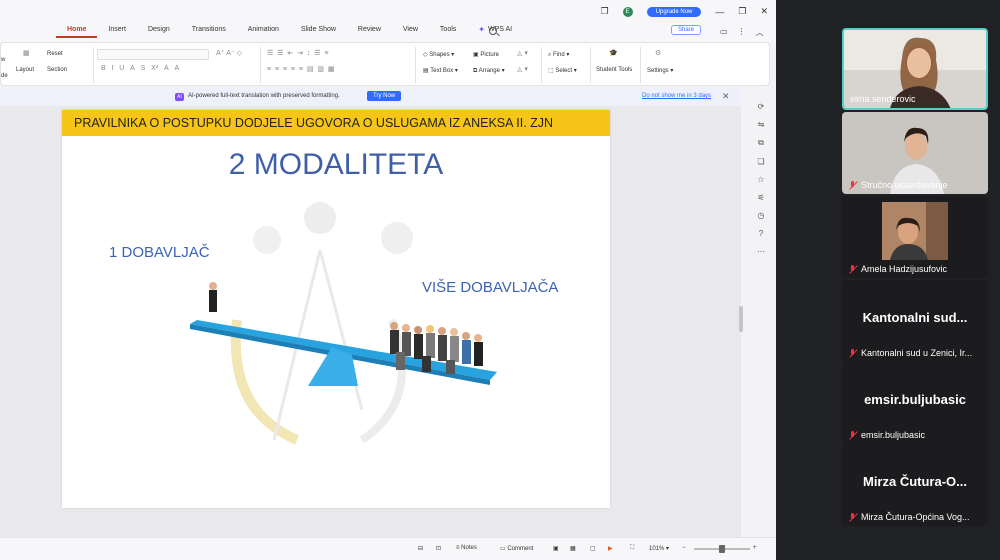  I want to click on paragraph-align-icons: ≡ ≡ ≡ ≡ ≡ ▤ ▥ ▦, so click(301, 69).